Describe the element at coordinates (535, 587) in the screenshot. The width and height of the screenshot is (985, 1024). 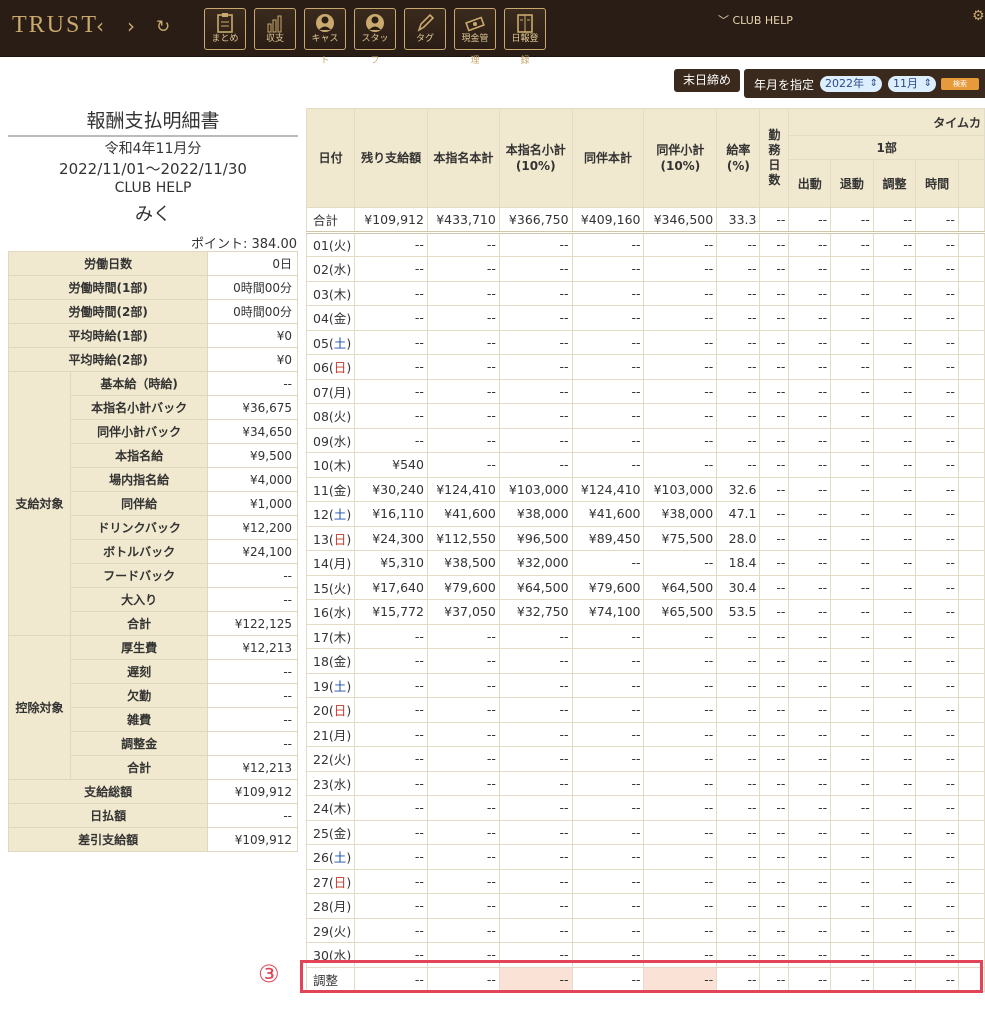
I see `value-cell: ¥64,500` at that location.